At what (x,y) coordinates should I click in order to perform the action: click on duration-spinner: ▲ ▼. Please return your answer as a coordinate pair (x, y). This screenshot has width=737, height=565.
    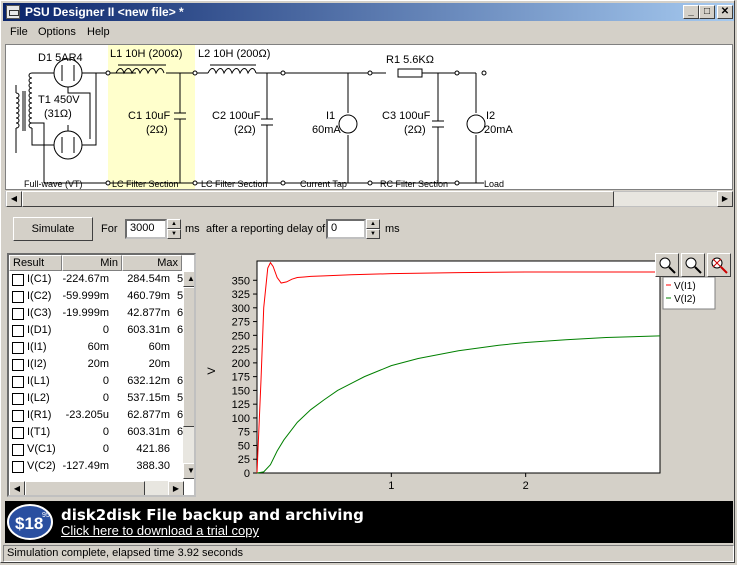
    Looking at the image, I should click on (174, 229).